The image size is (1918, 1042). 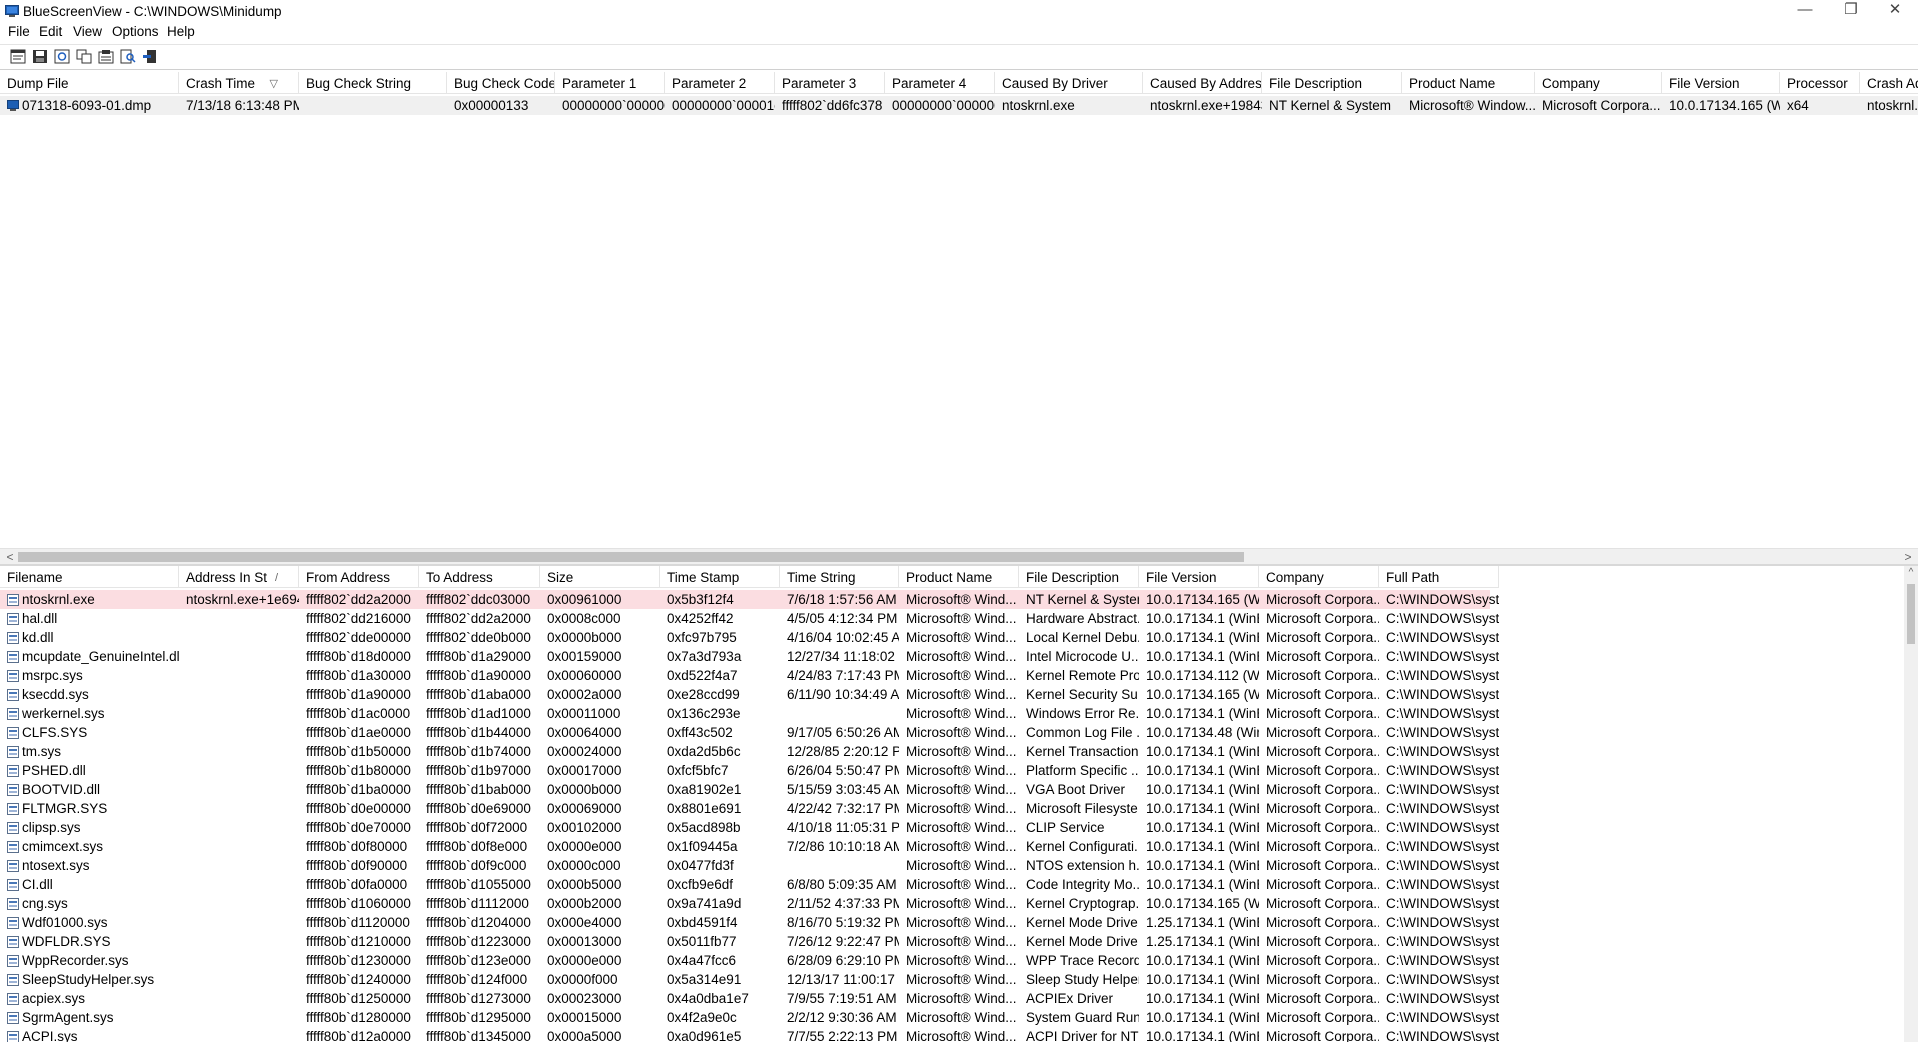 I want to click on dump-column-header: Bug Check Code, so click(x=501, y=83).